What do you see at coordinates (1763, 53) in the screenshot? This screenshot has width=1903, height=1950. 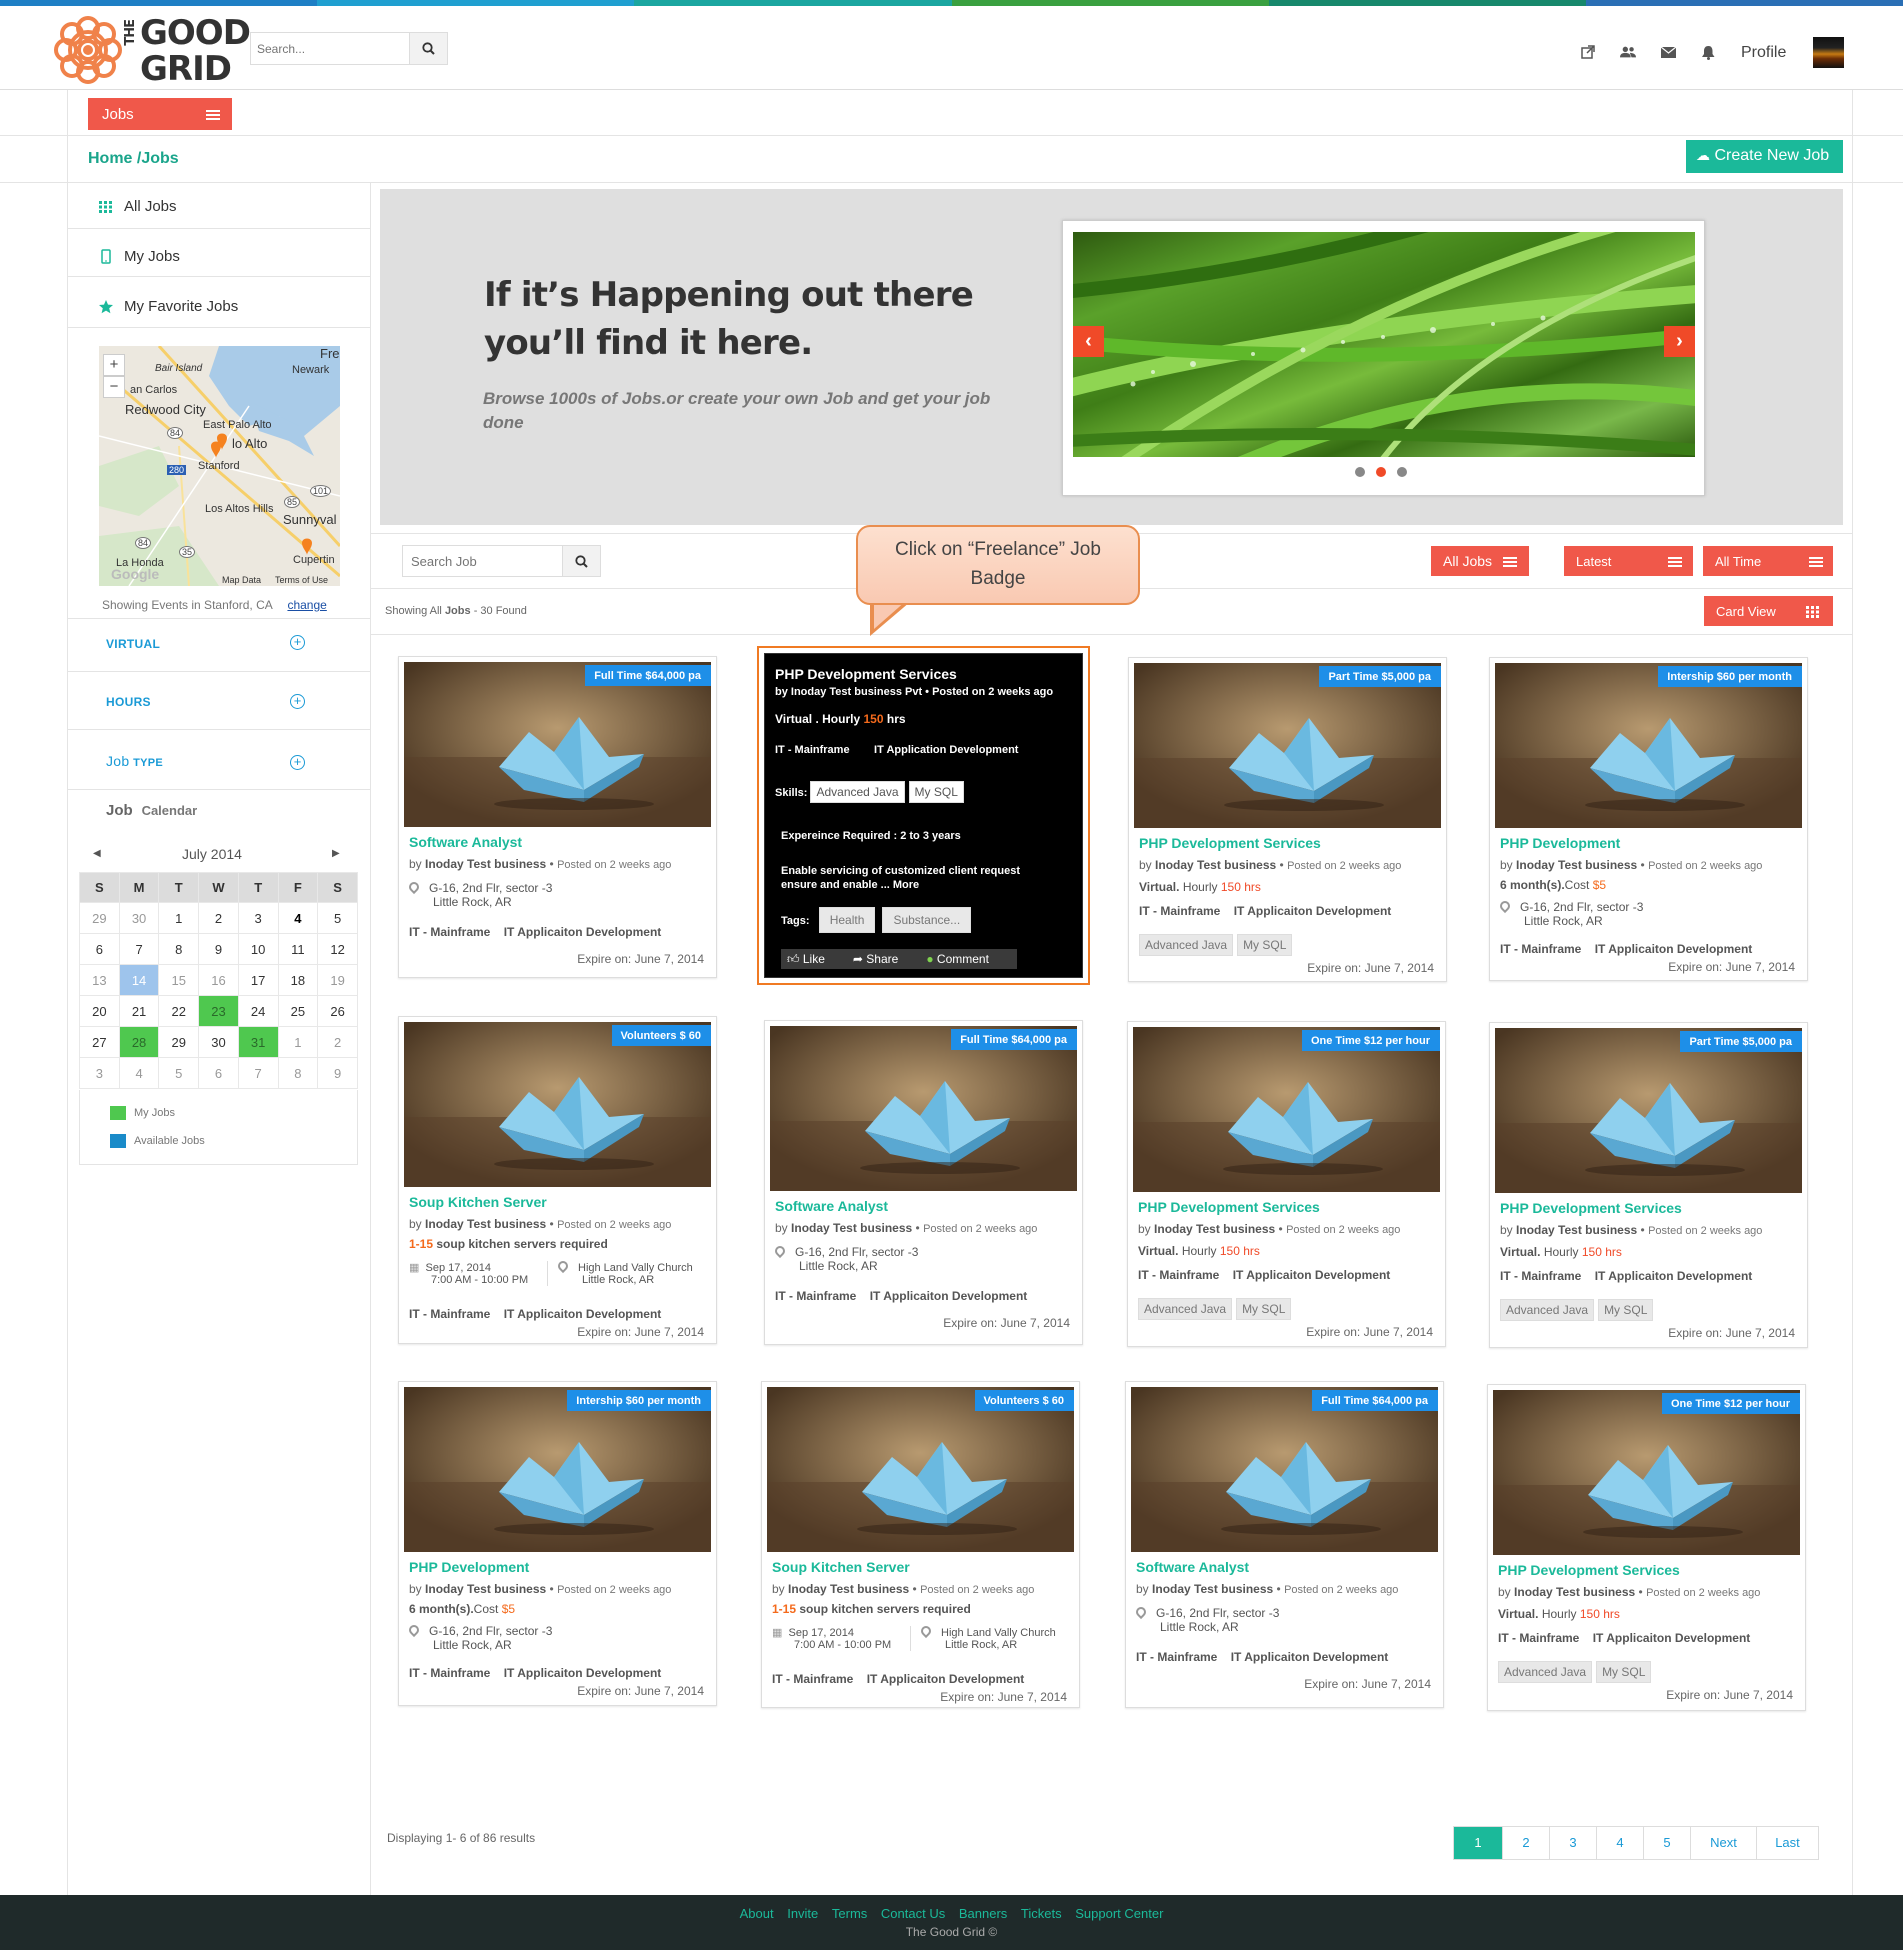 I see `profile-link: Profile` at bounding box center [1763, 53].